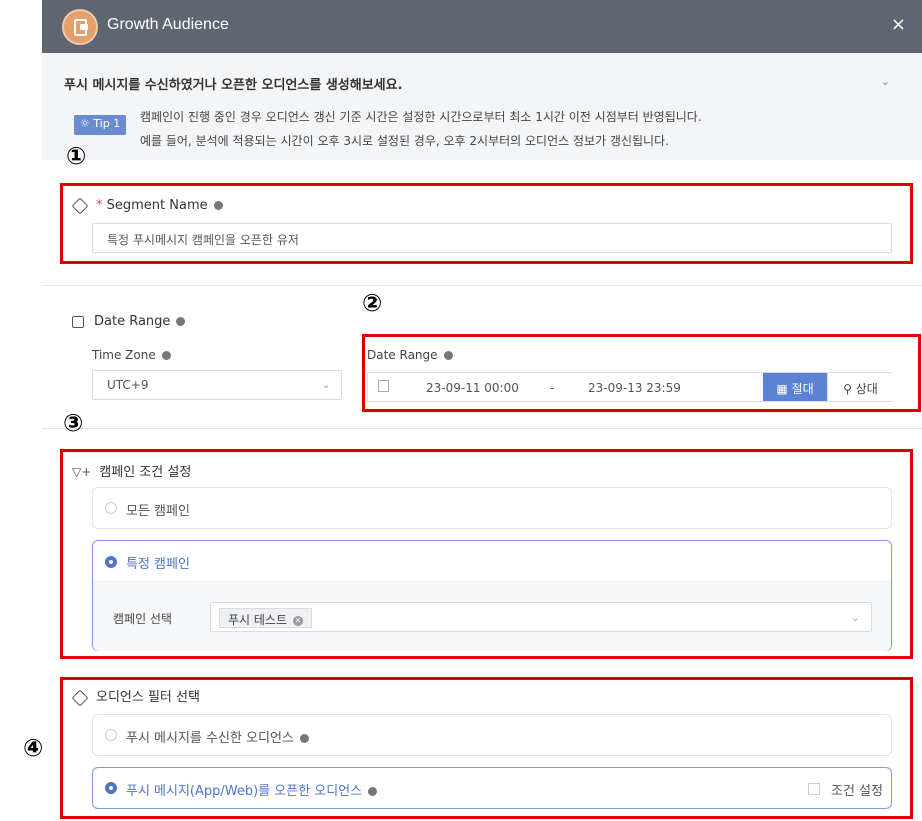 This screenshot has width=922, height=821. I want to click on tip-badge: ☼ Tip 1, so click(100, 125).